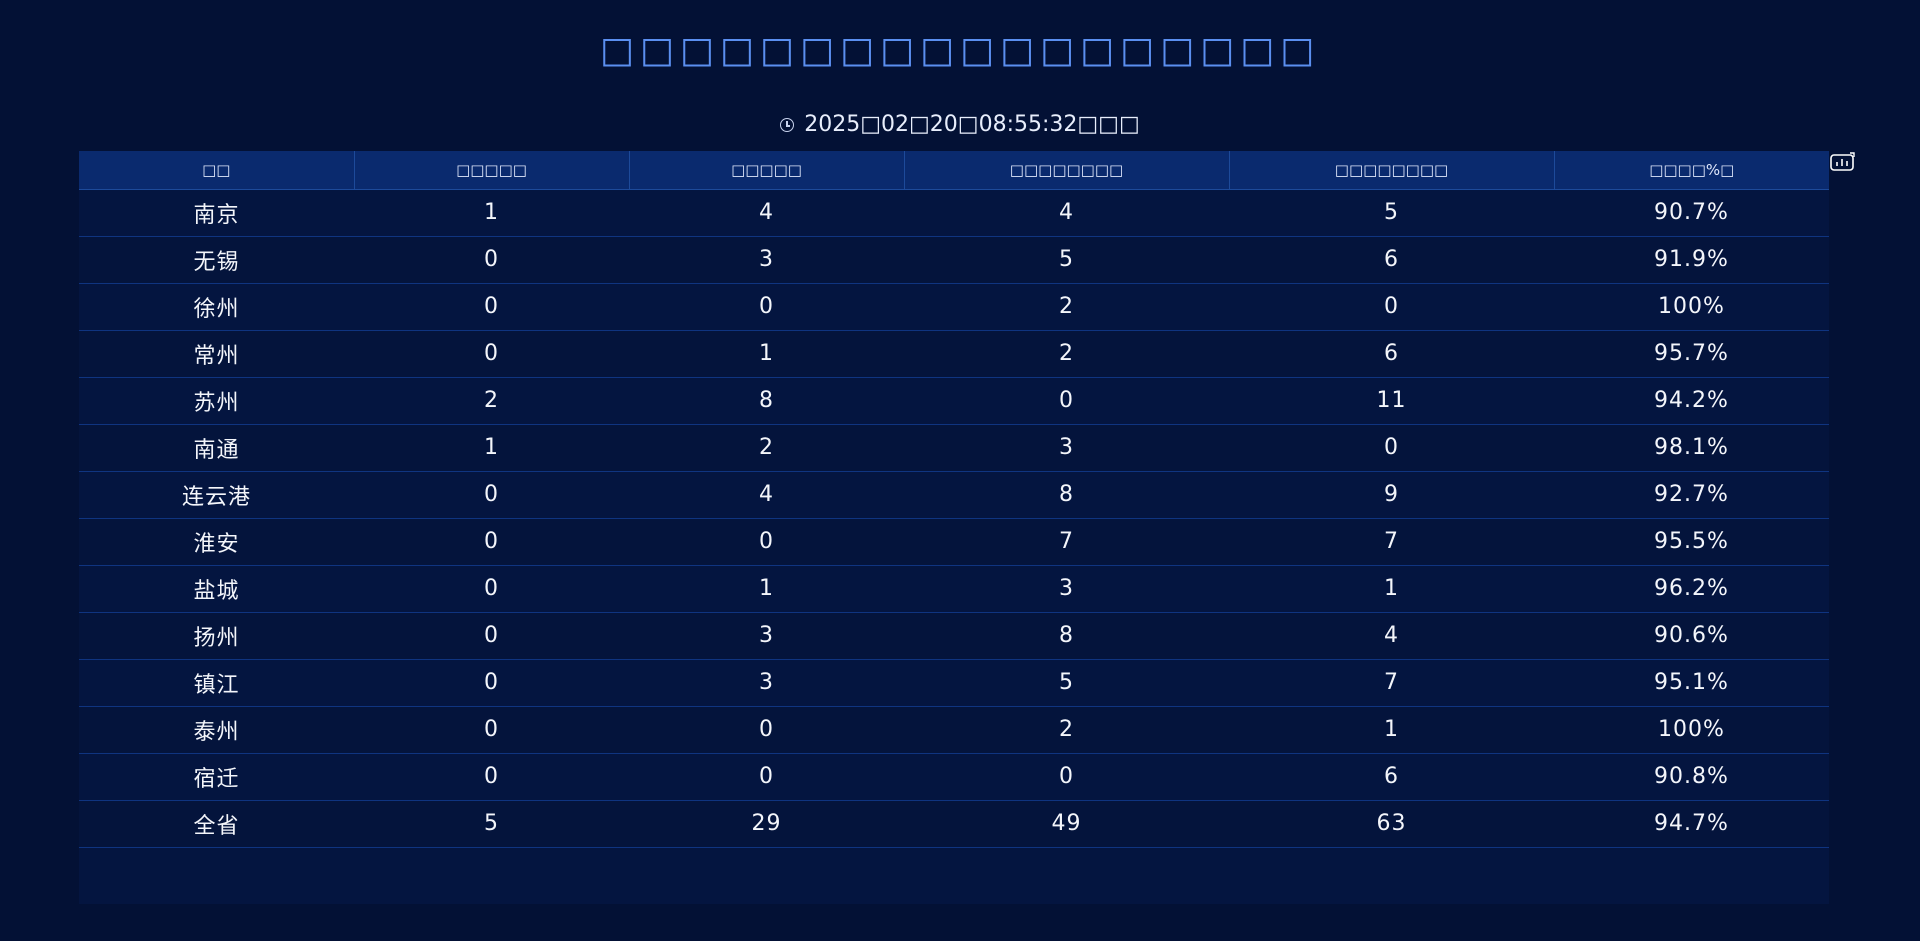 The image size is (1920, 941). I want to click on cell-region: 苏州, so click(216, 403).